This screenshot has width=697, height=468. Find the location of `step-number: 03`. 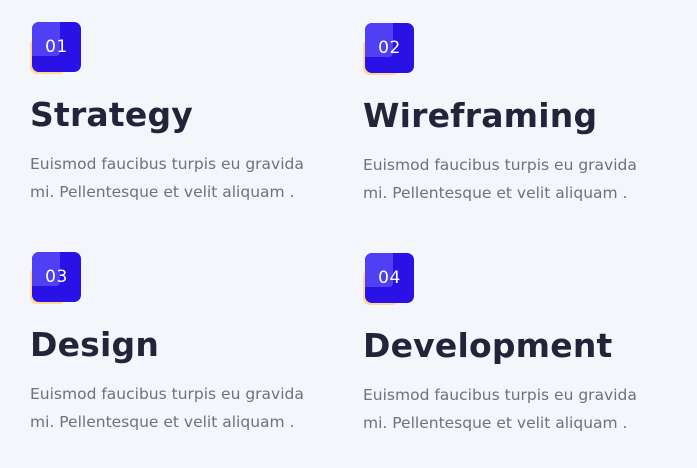

step-number: 03 is located at coordinates (56, 277).